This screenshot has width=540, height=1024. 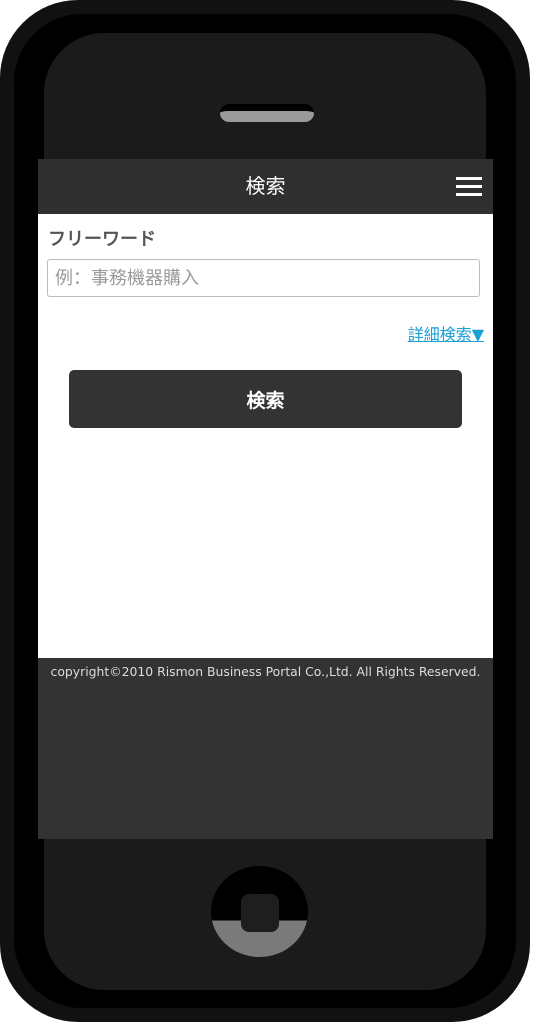 I want to click on home-square-icon, so click(x=260, y=913).